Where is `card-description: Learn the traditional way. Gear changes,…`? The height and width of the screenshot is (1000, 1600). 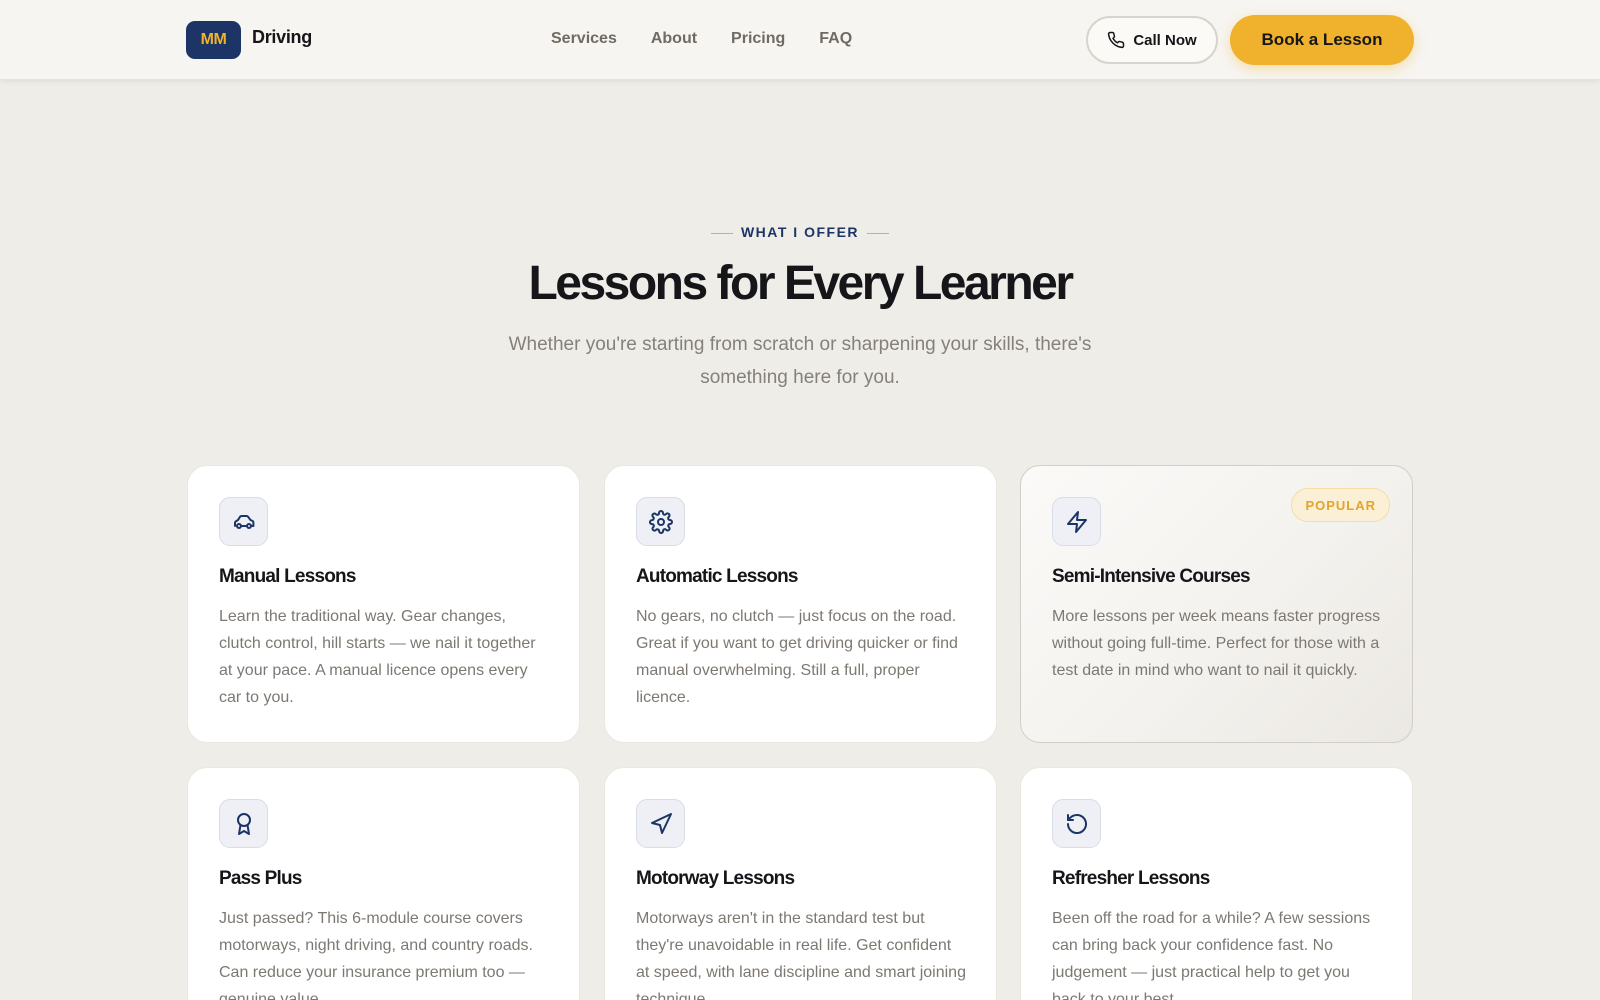
card-description: Learn the traditional way. Gear changes,… is located at coordinates (377, 657).